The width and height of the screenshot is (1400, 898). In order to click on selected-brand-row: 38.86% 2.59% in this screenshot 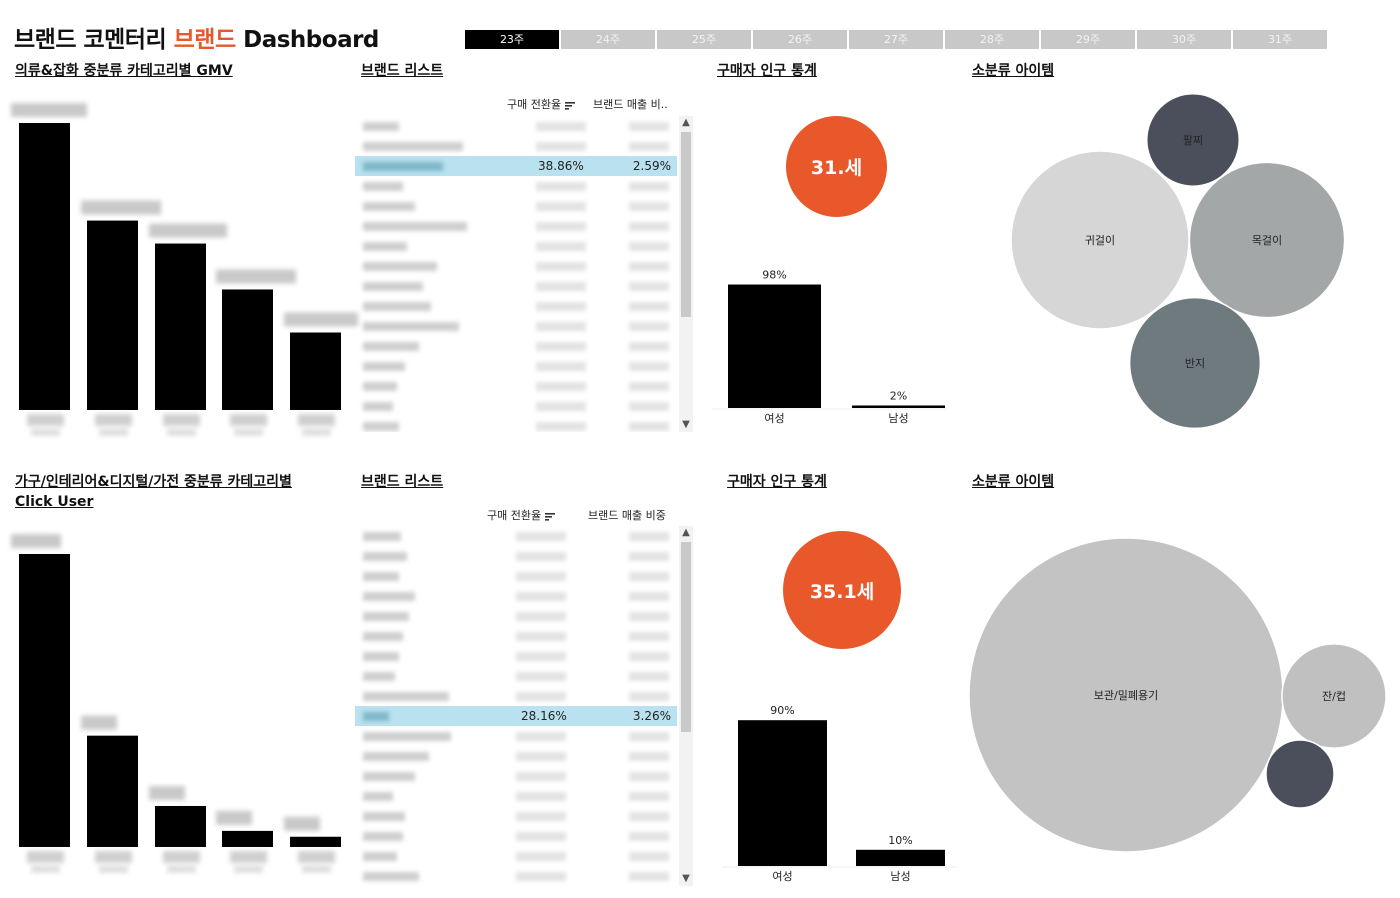, I will do `click(516, 166)`.